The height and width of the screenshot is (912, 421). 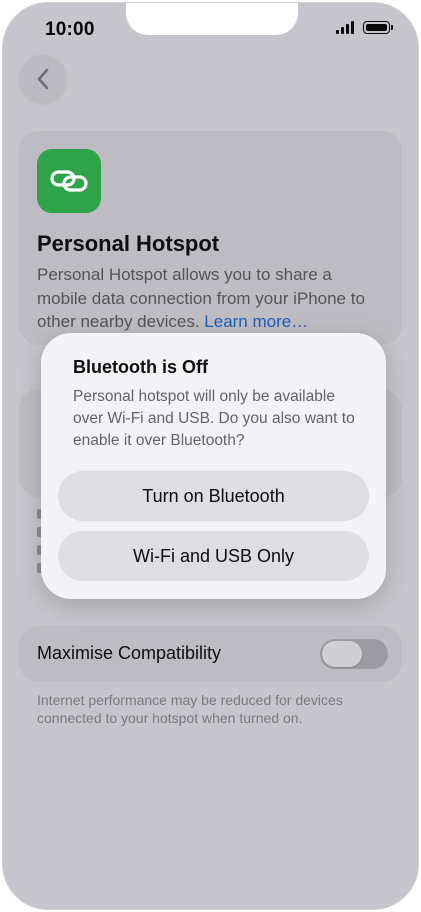 What do you see at coordinates (129, 653) in the screenshot?
I see `maximise-compatibility-label: Maximise Compatibility` at bounding box center [129, 653].